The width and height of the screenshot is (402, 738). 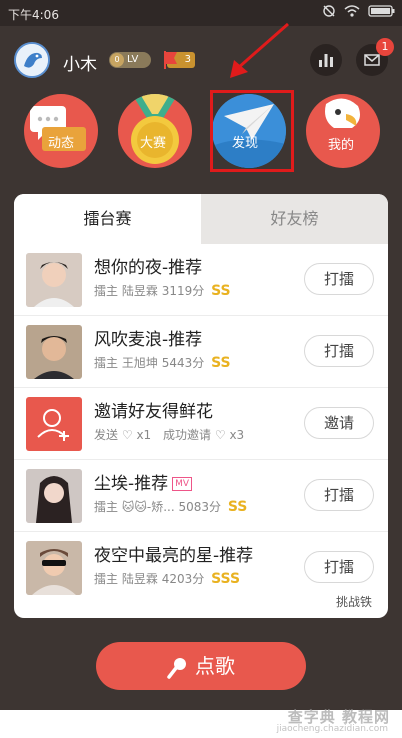 I want to click on parrot-icon, so click(x=342, y=113).